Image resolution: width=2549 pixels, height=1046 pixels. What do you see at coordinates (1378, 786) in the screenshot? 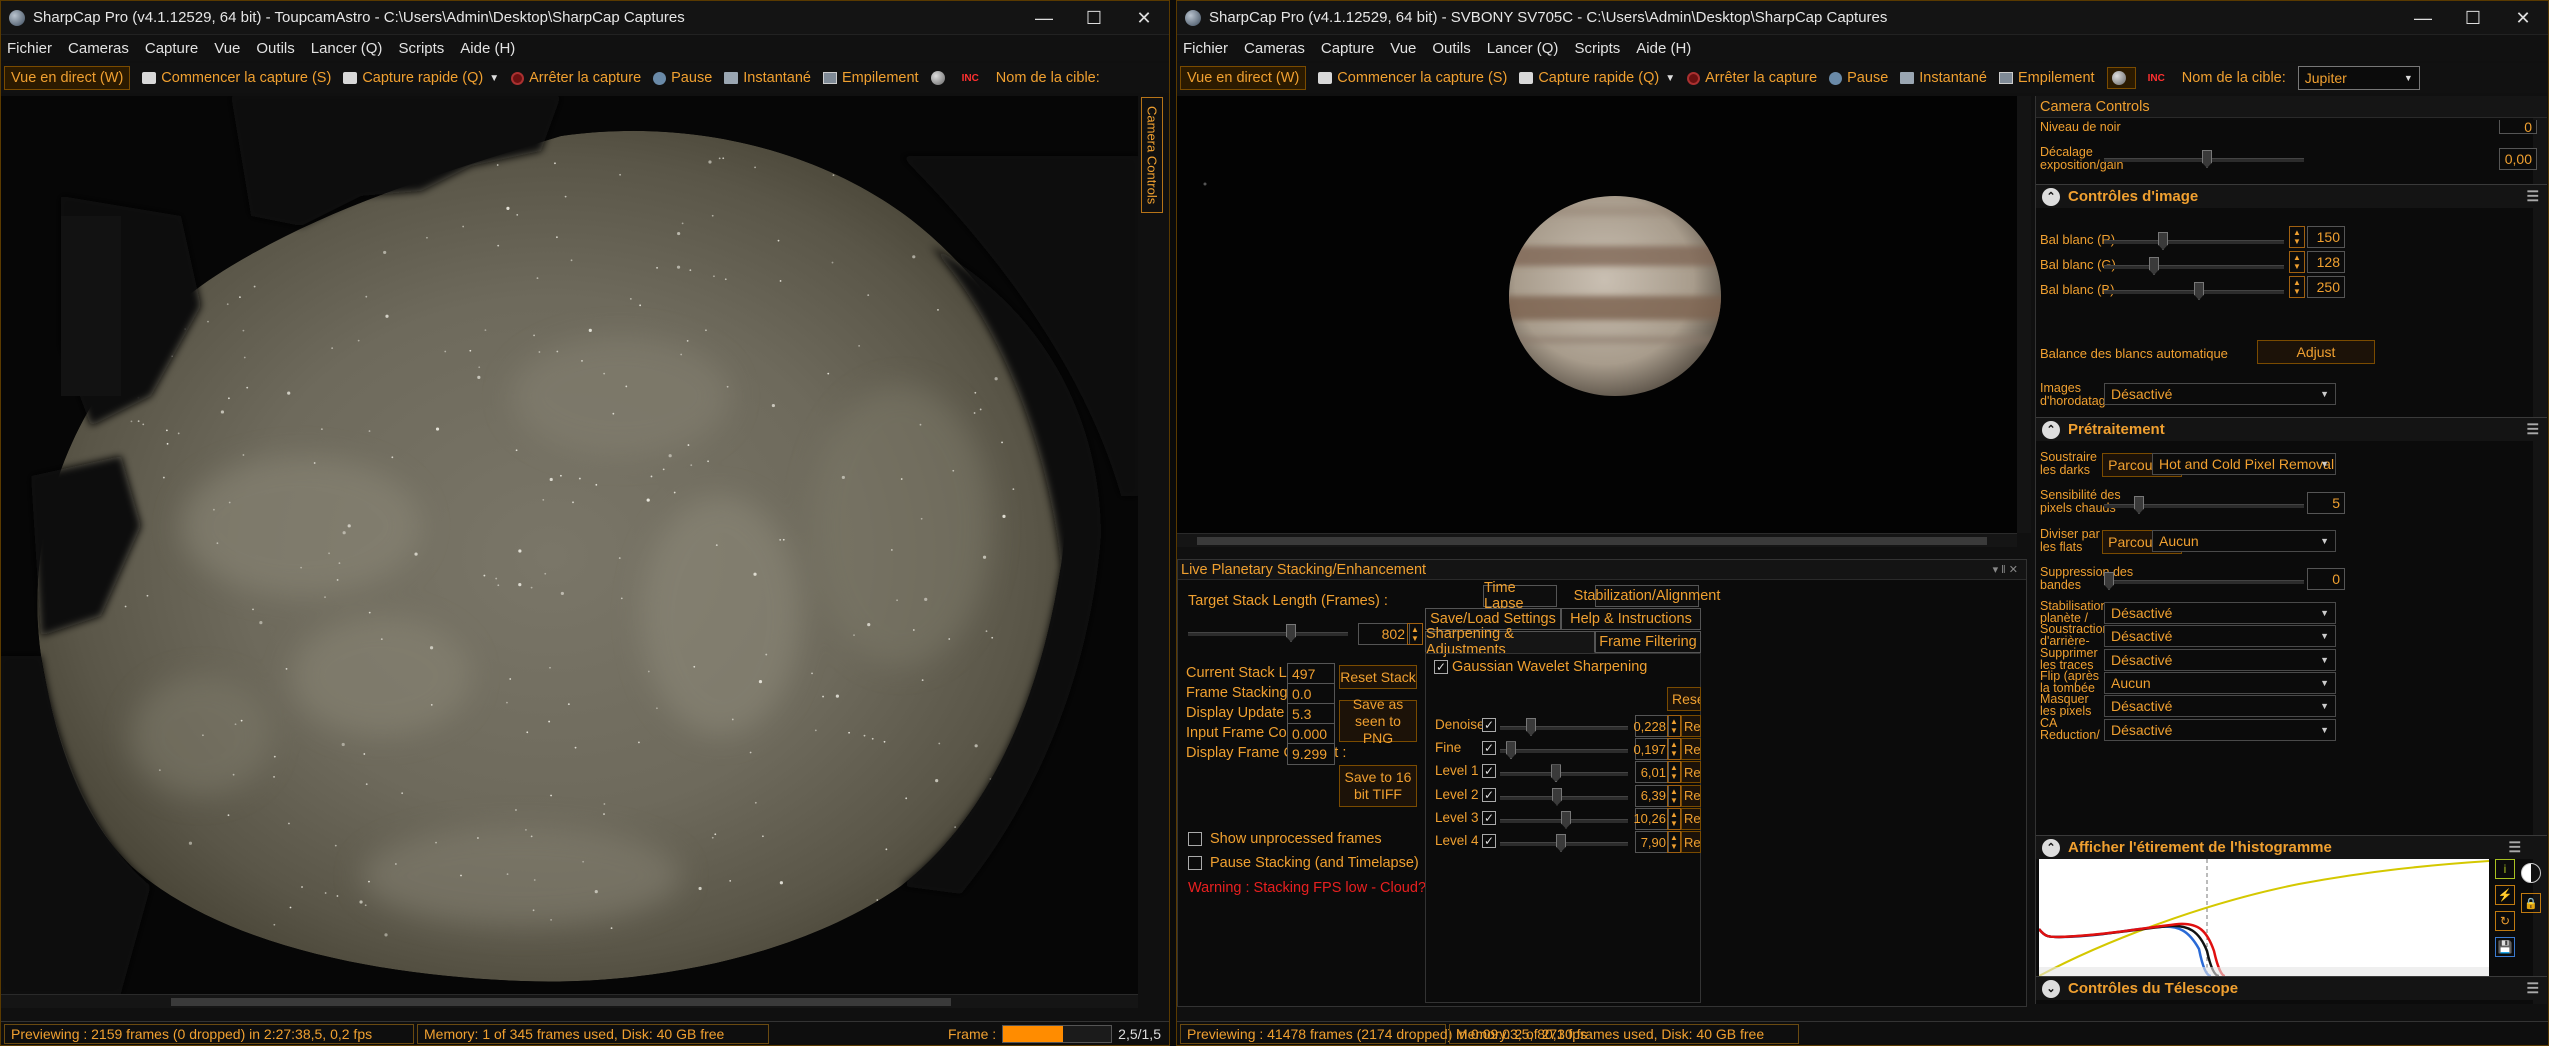
I see `save-tiff-button: Save to 16 bit TIFF` at bounding box center [1378, 786].